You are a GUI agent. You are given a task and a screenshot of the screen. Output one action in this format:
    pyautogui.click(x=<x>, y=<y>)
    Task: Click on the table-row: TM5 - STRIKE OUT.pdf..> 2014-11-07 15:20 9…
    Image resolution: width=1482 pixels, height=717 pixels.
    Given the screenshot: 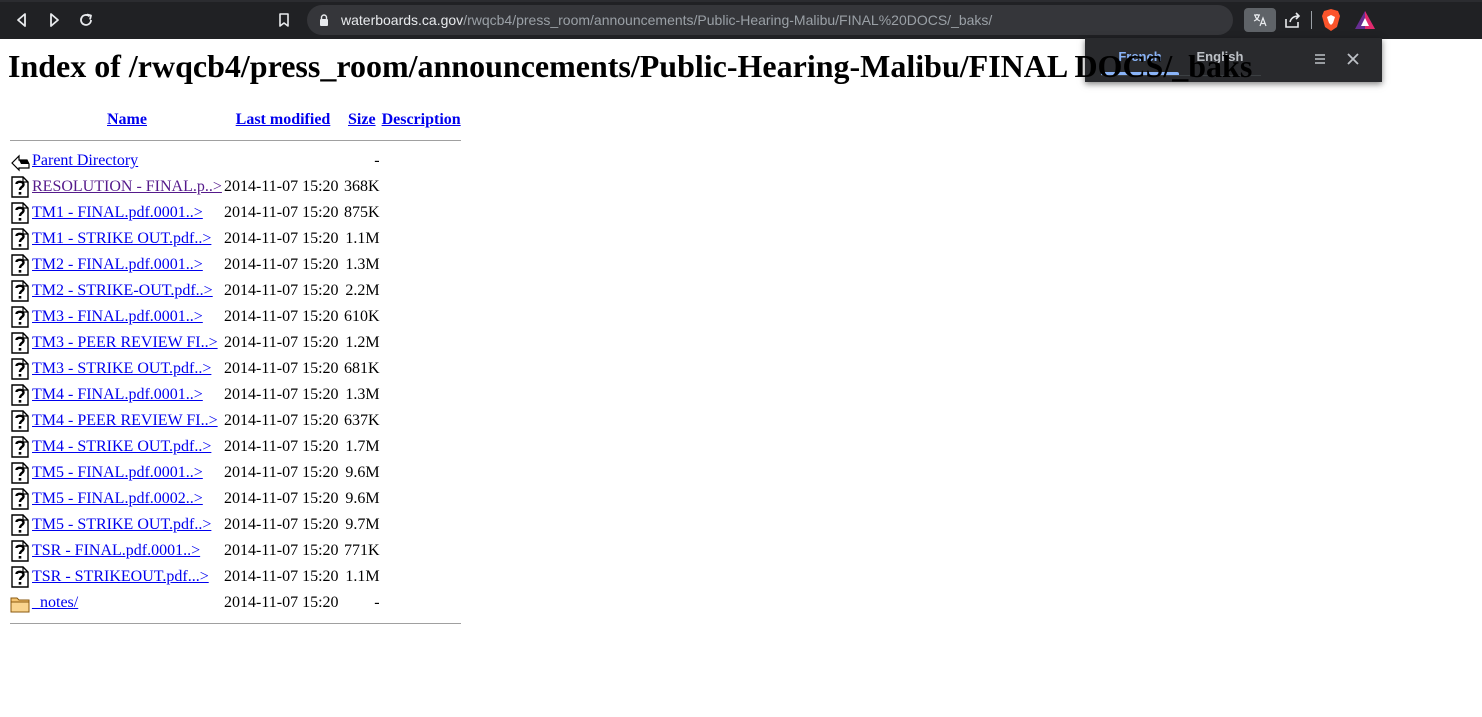 What is the action you would take?
    pyautogui.click(x=235, y=525)
    